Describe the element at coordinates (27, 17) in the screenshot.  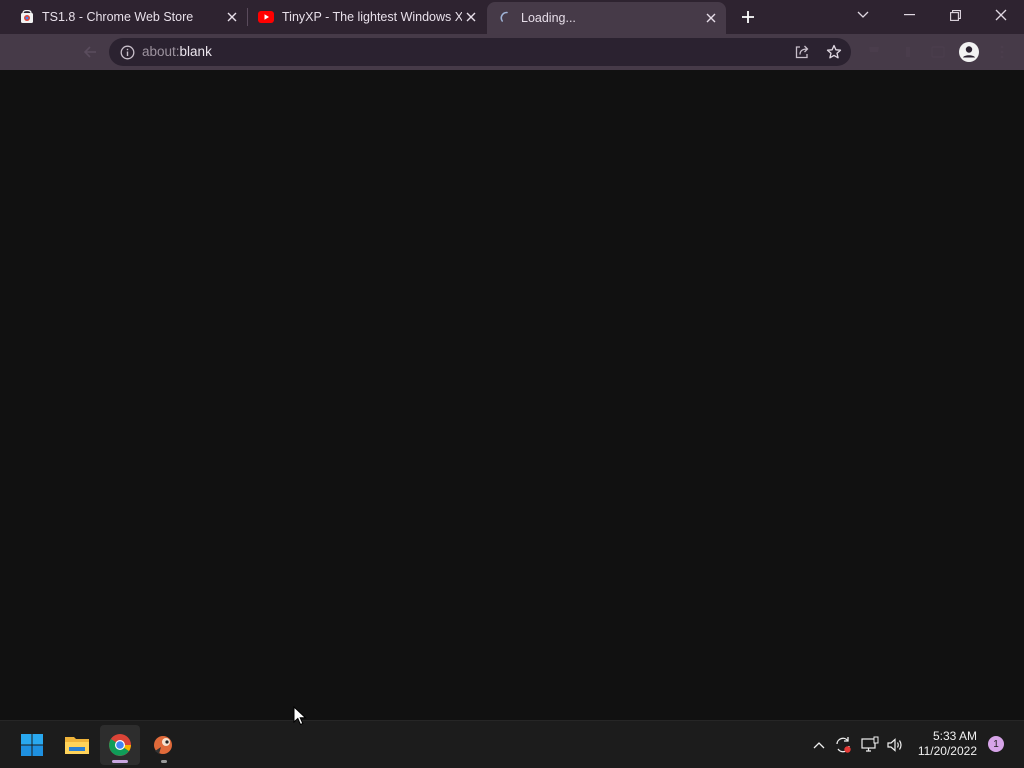
I see `chrome-web-store-icon` at that location.